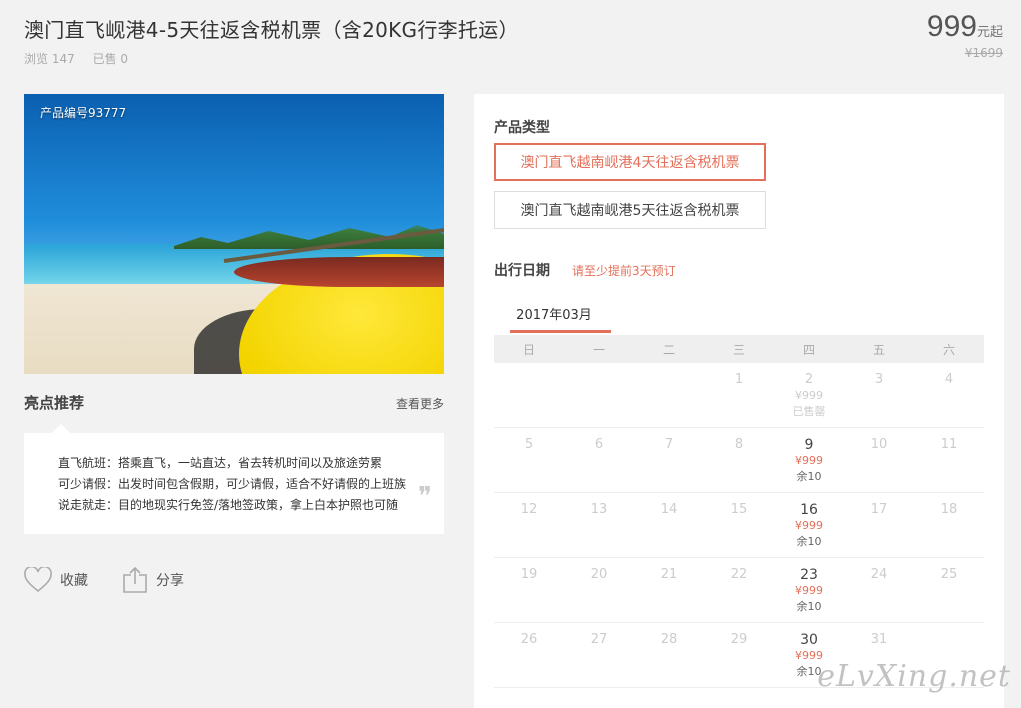 This screenshot has height=708, width=1021. I want to click on calendar-day: 29, so click(739, 655).